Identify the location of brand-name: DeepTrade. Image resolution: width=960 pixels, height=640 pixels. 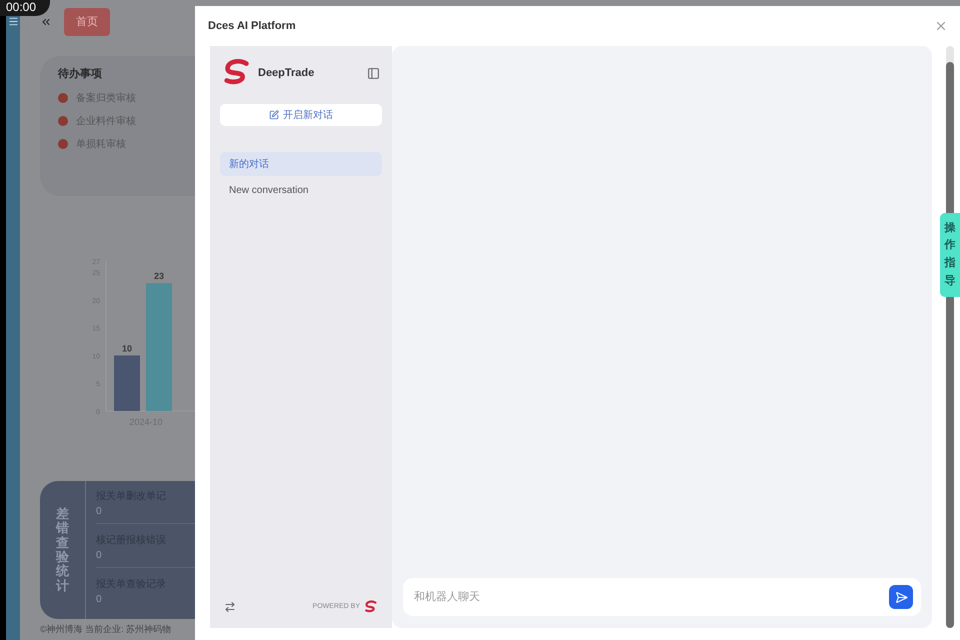
(286, 73).